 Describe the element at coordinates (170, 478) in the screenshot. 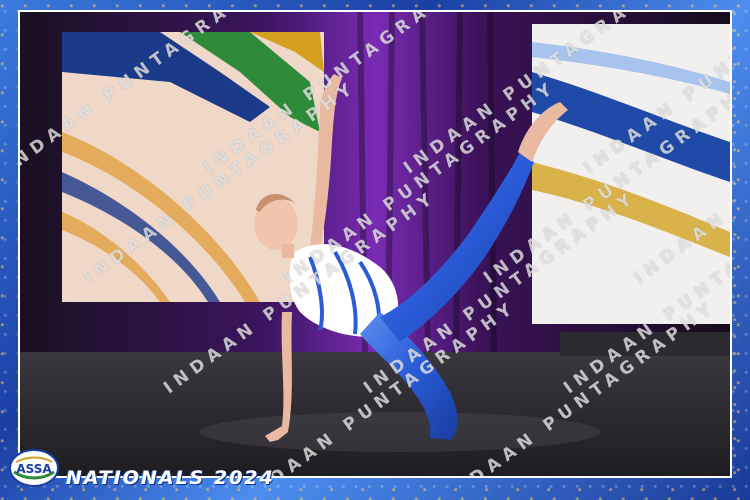

I see `event-title: NATIONALS 2024` at that location.